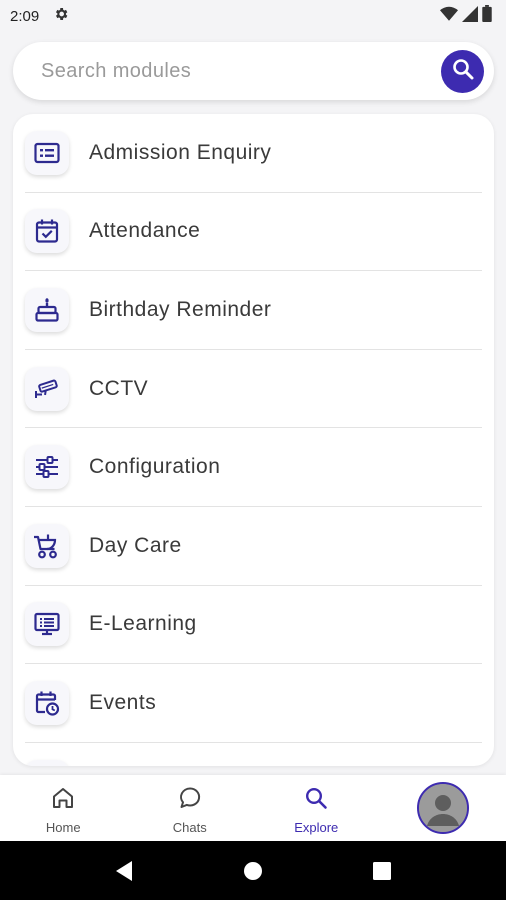  I want to click on module-label: Events, so click(123, 702).